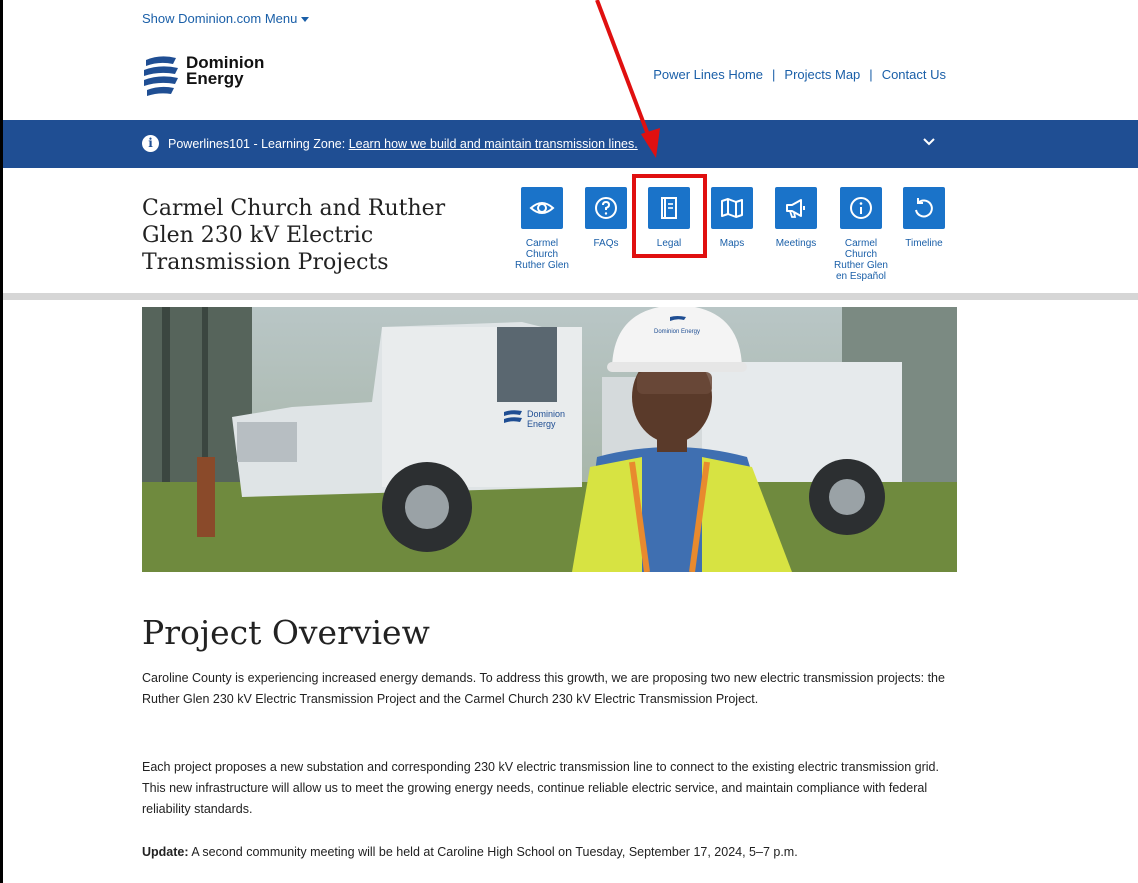  What do you see at coordinates (542, 254) in the screenshot?
I see `nav-label: Carmel Church Ruther Glen` at bounding box center [542, 254].